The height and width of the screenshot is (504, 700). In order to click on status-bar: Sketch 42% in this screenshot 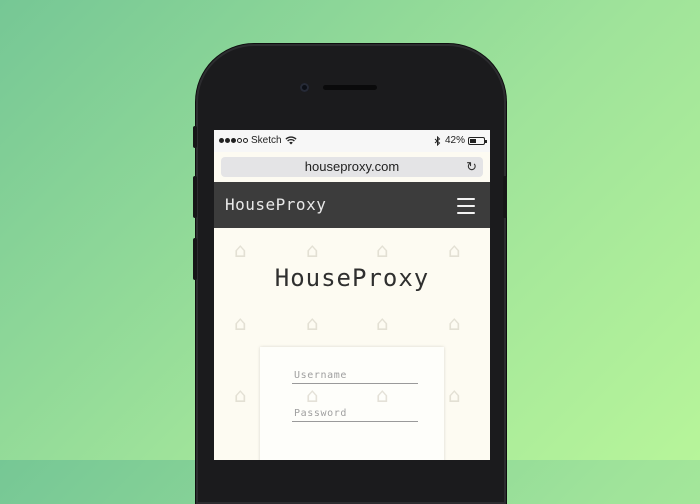, I will do `click(352, 141)`.